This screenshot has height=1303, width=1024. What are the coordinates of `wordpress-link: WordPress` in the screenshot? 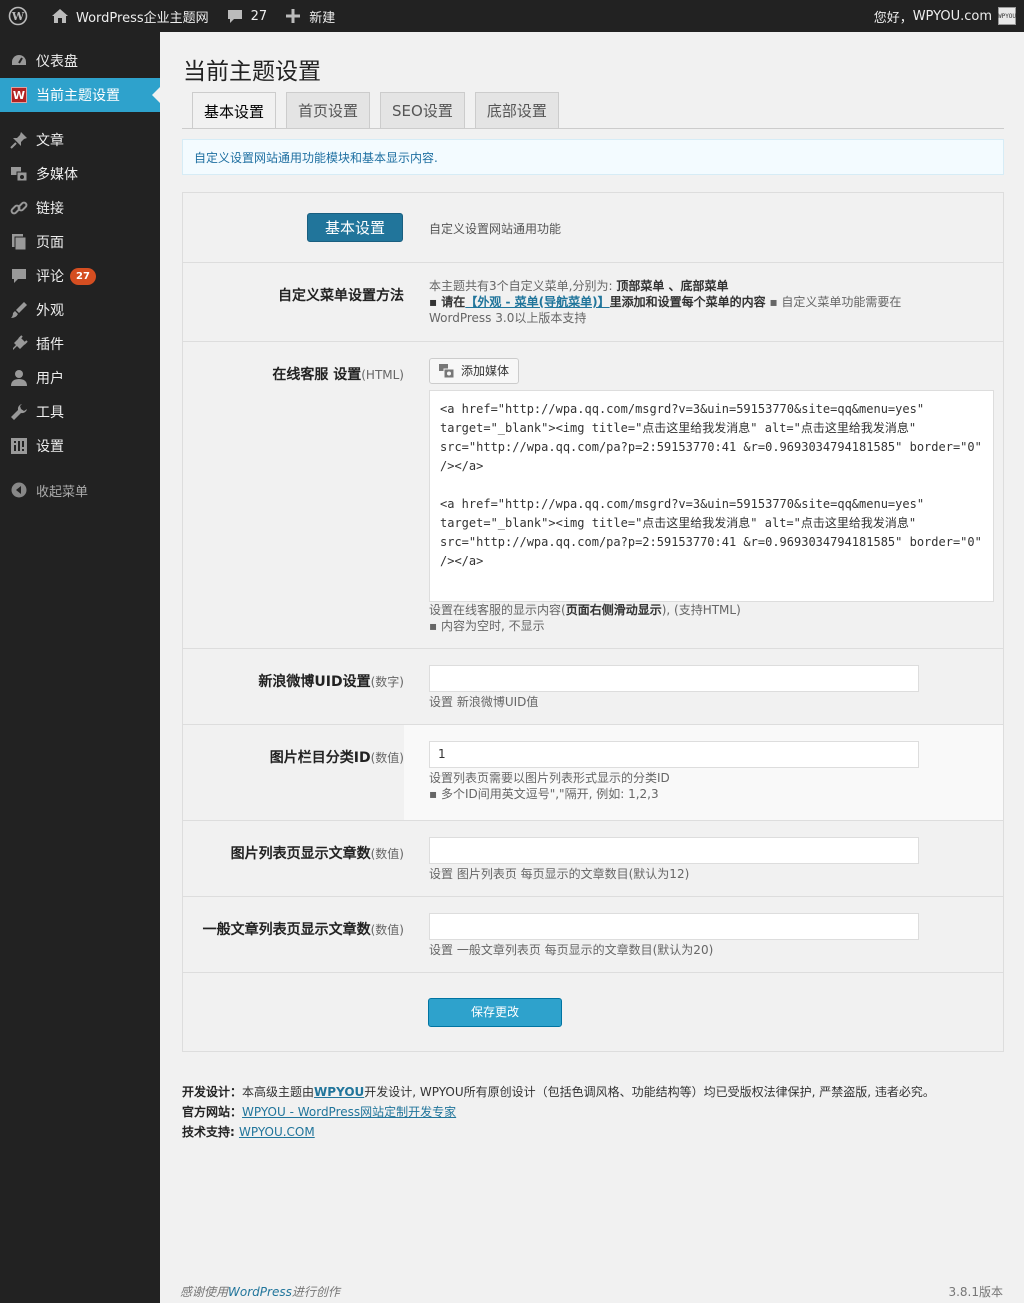 It's located at (260, 1292).